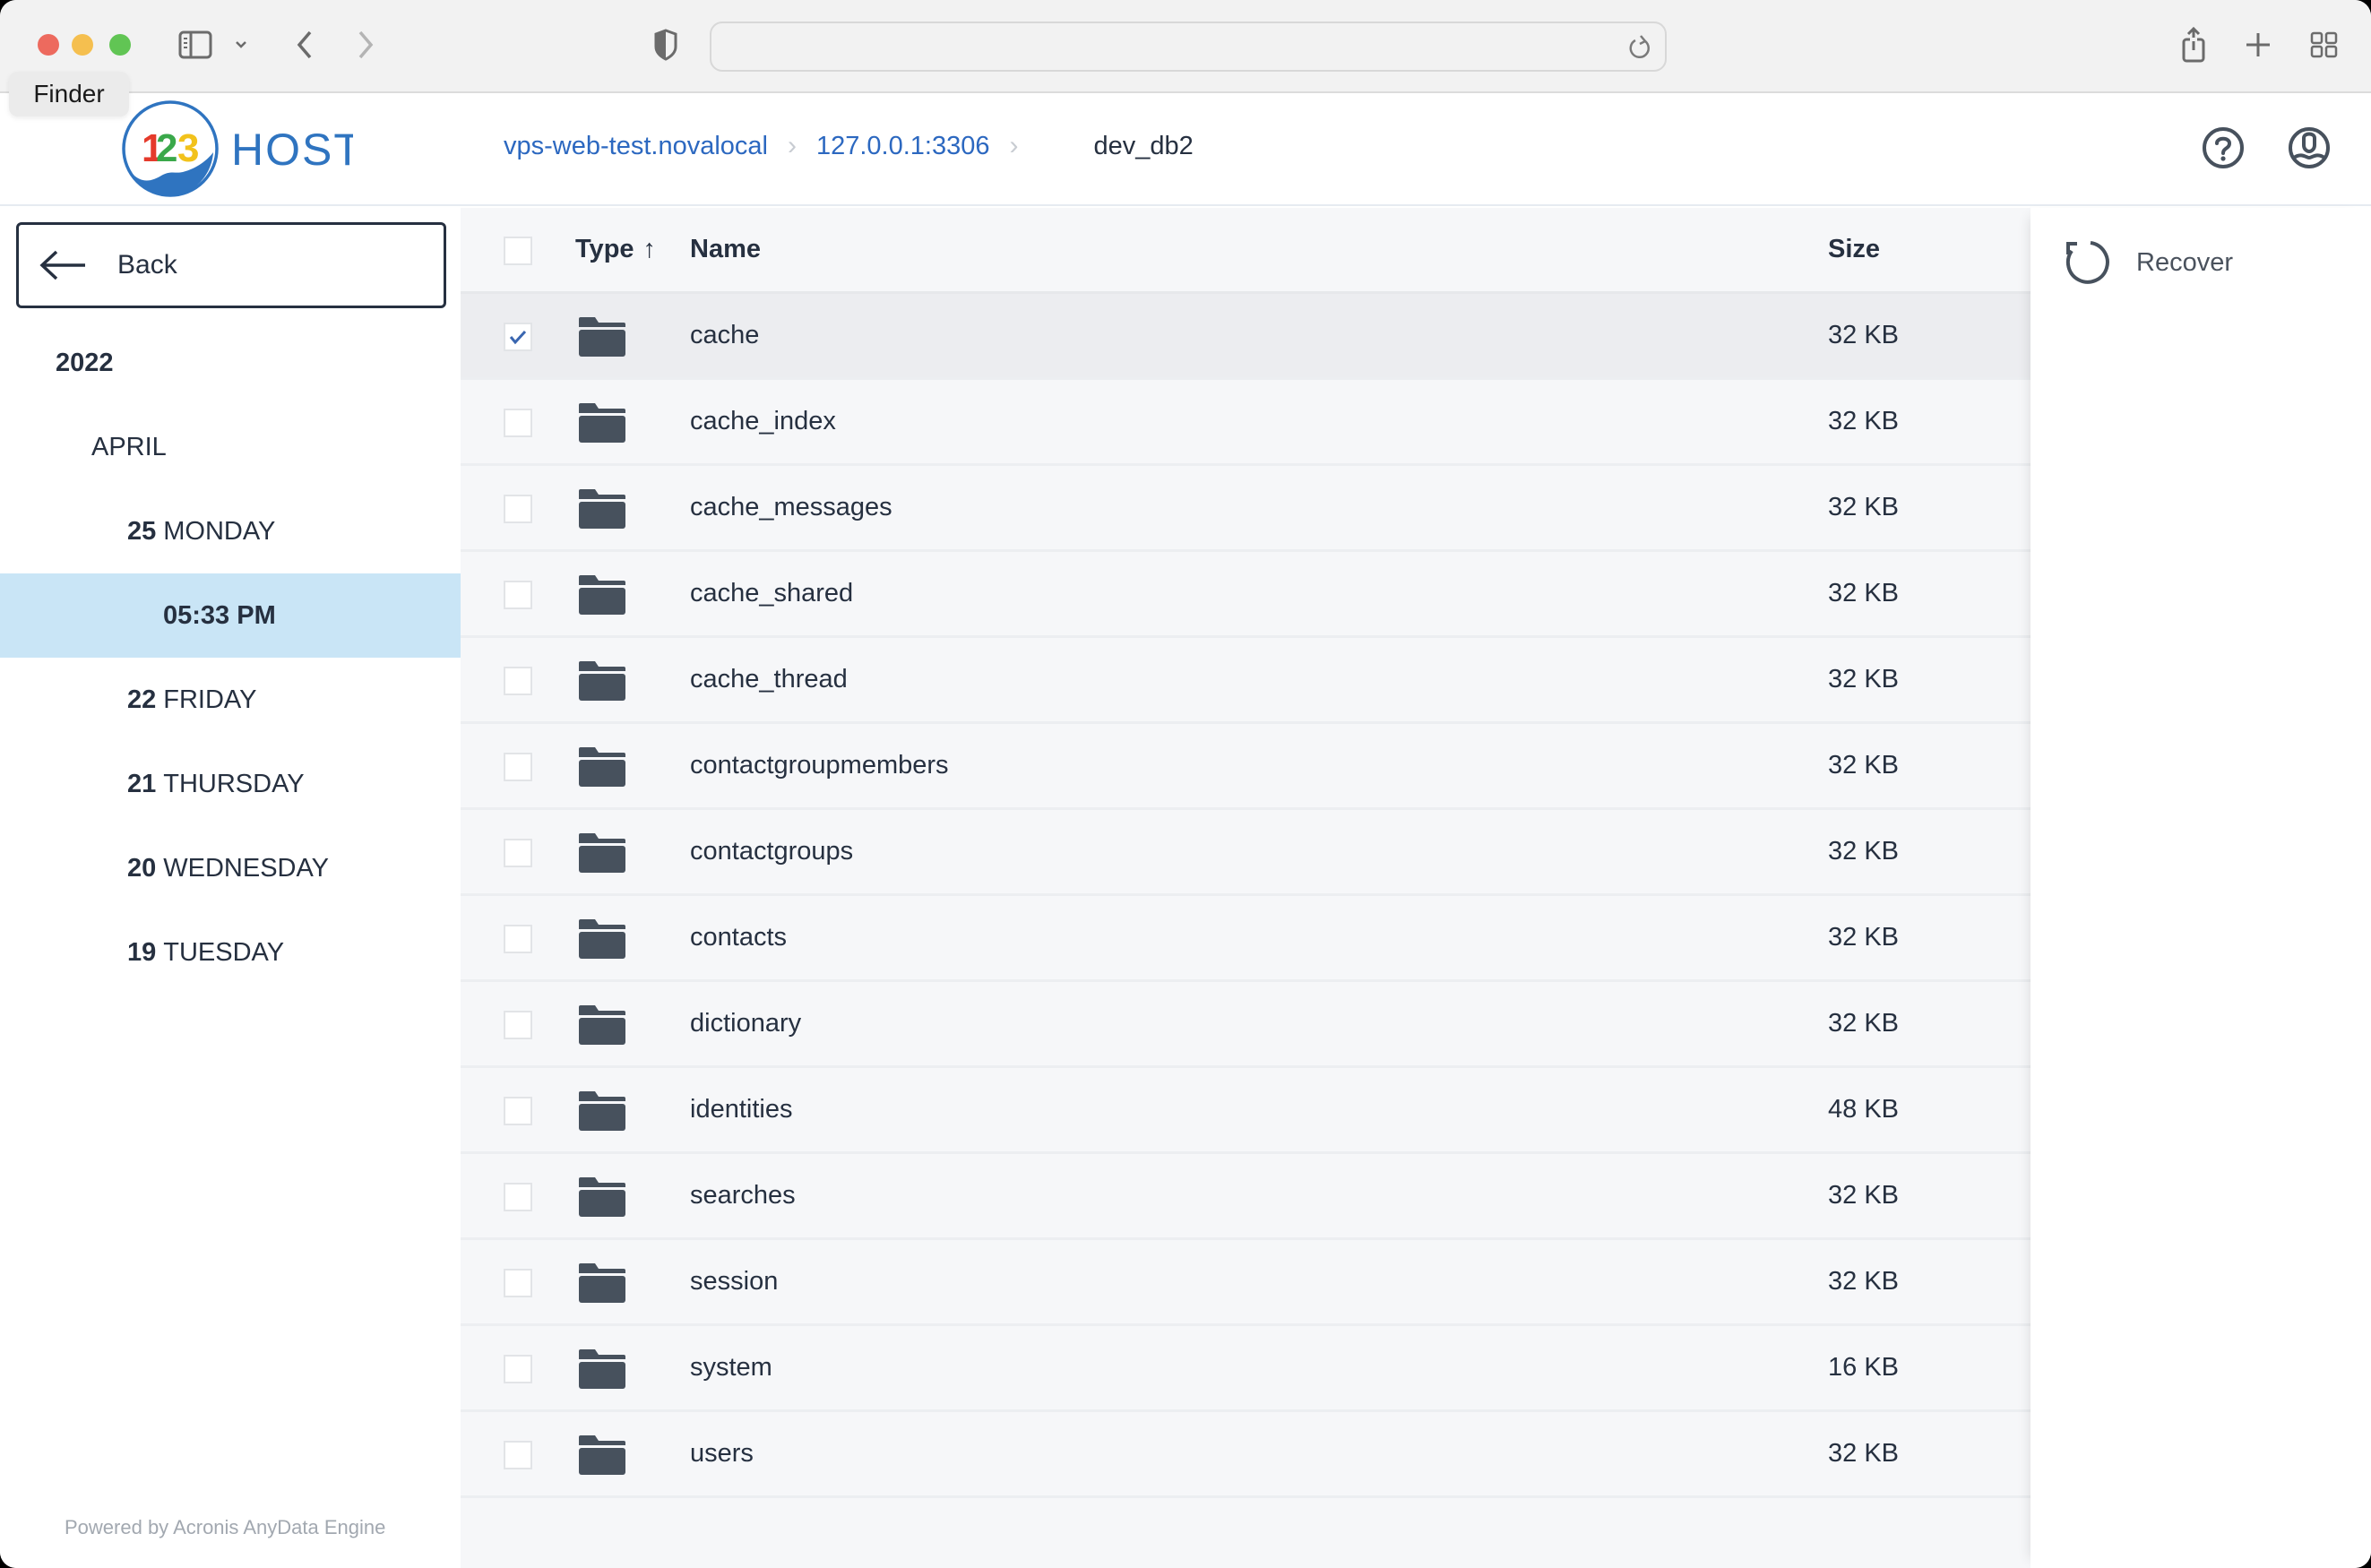 The width and height of the screenshot is (2371, 1568). Describe the element at coordinates (604, 249) in the screenshot. I see `type-header-label: Type` at that location.